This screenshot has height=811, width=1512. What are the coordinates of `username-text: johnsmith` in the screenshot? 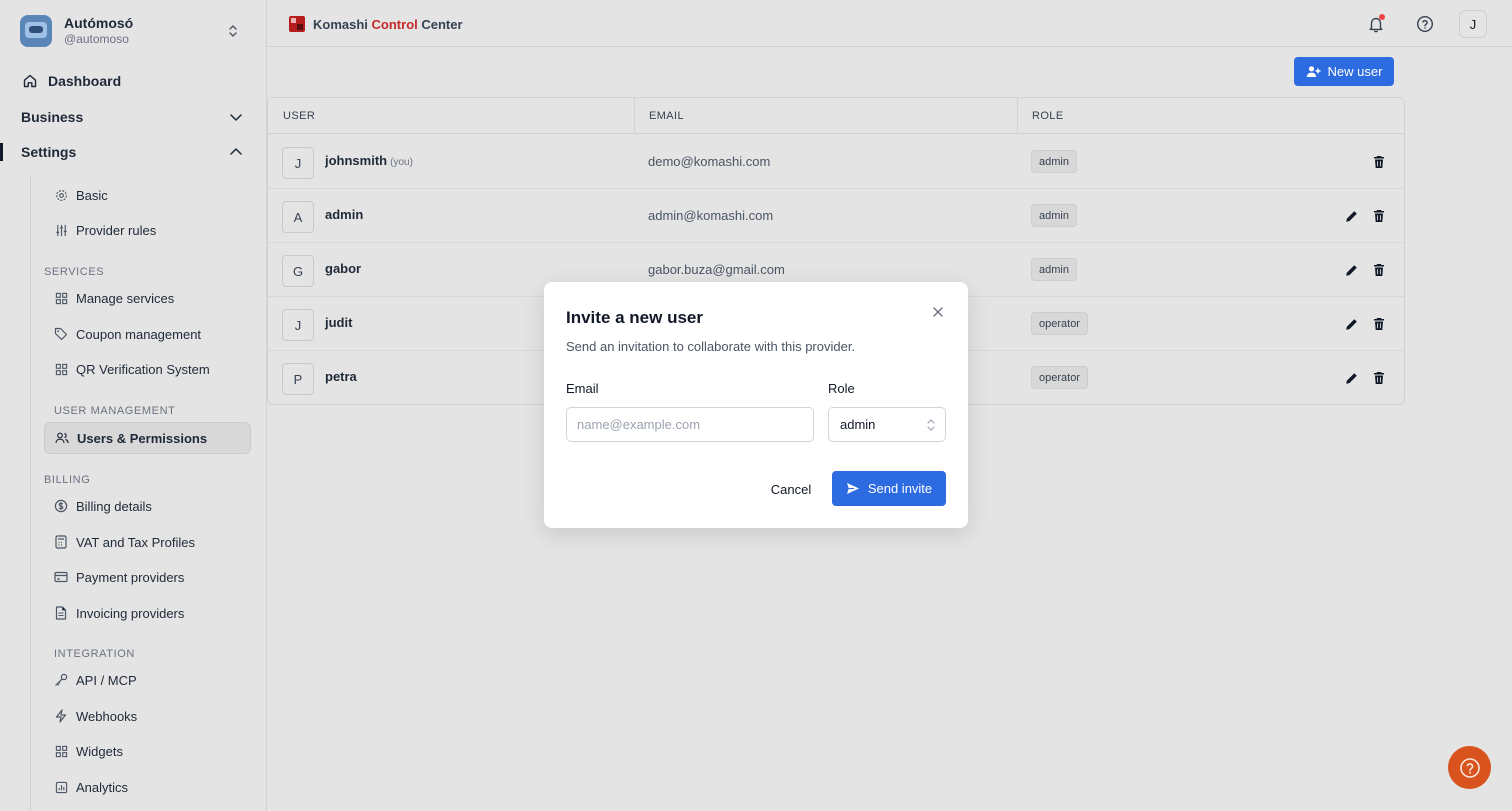 It's located at (356, 160).